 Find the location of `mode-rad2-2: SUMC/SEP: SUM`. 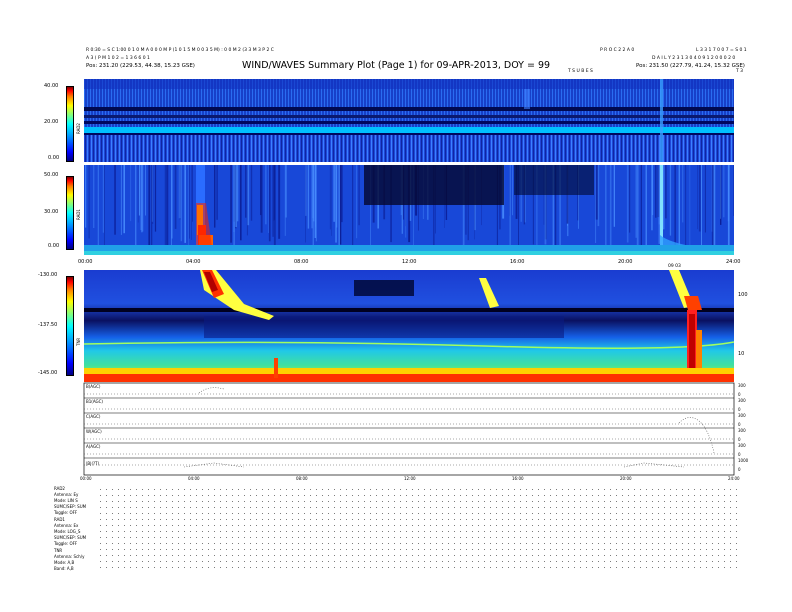

mode-rad2-2: SUMC/SEP: SUM is located at coordinates (70, 506).